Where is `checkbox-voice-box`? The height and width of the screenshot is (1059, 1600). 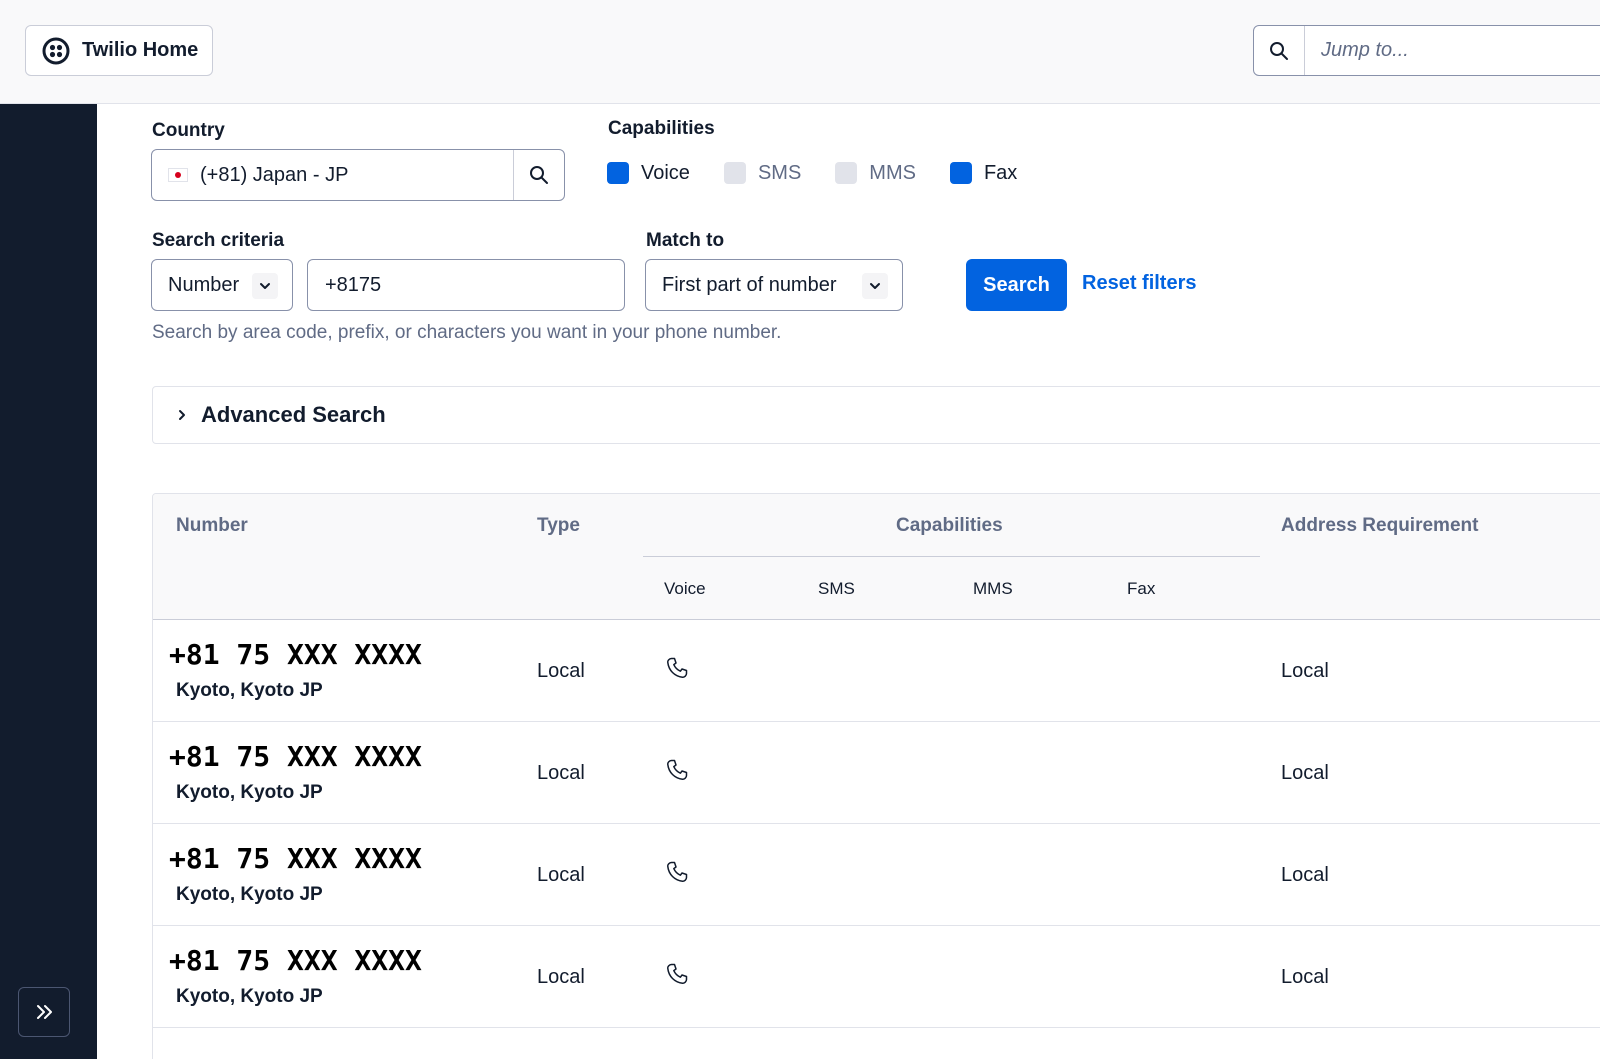
checkbox-voice-box is located at coordinates (618, 173).